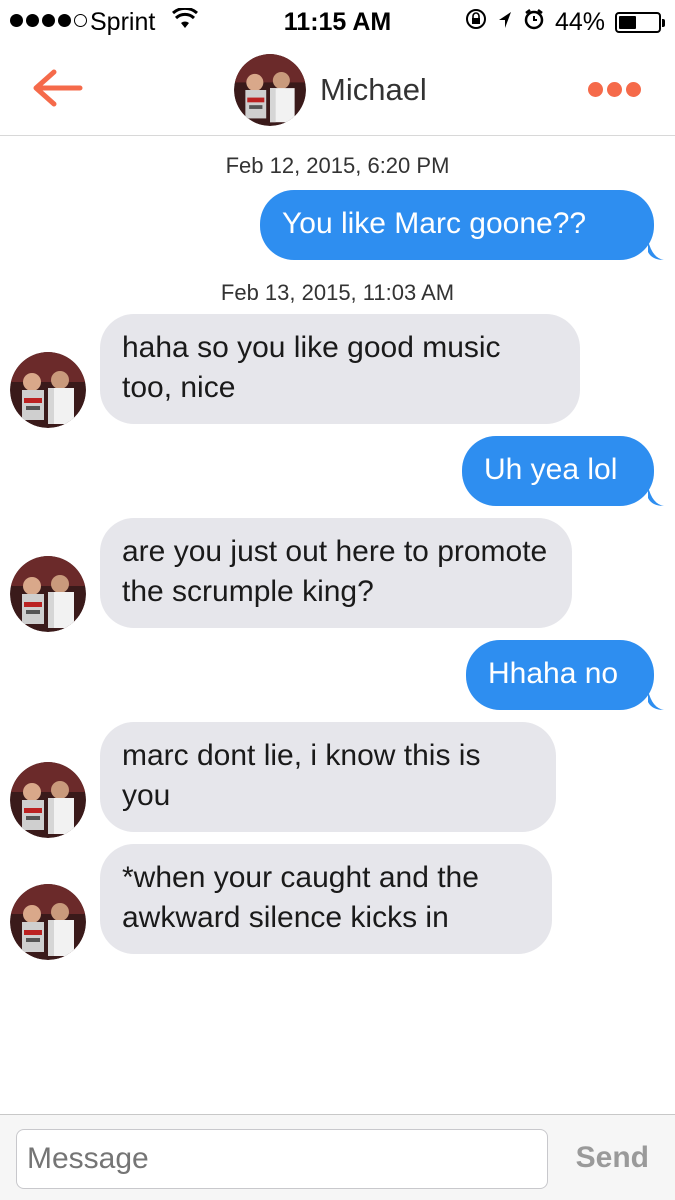 The width and height of the screenshot is (675, 1200). I want to click on contact-name: Michael, so click(373, 89).